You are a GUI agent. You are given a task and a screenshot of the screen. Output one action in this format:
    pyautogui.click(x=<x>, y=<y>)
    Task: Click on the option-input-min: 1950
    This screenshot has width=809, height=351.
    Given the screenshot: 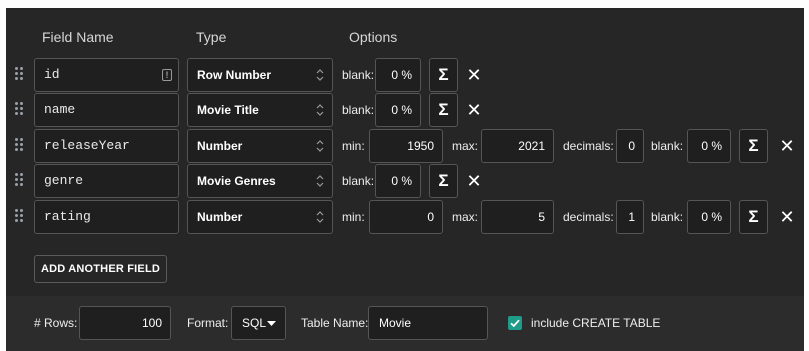 What is the action you would take?
    pyautogui.click(x=406, y=146)
    